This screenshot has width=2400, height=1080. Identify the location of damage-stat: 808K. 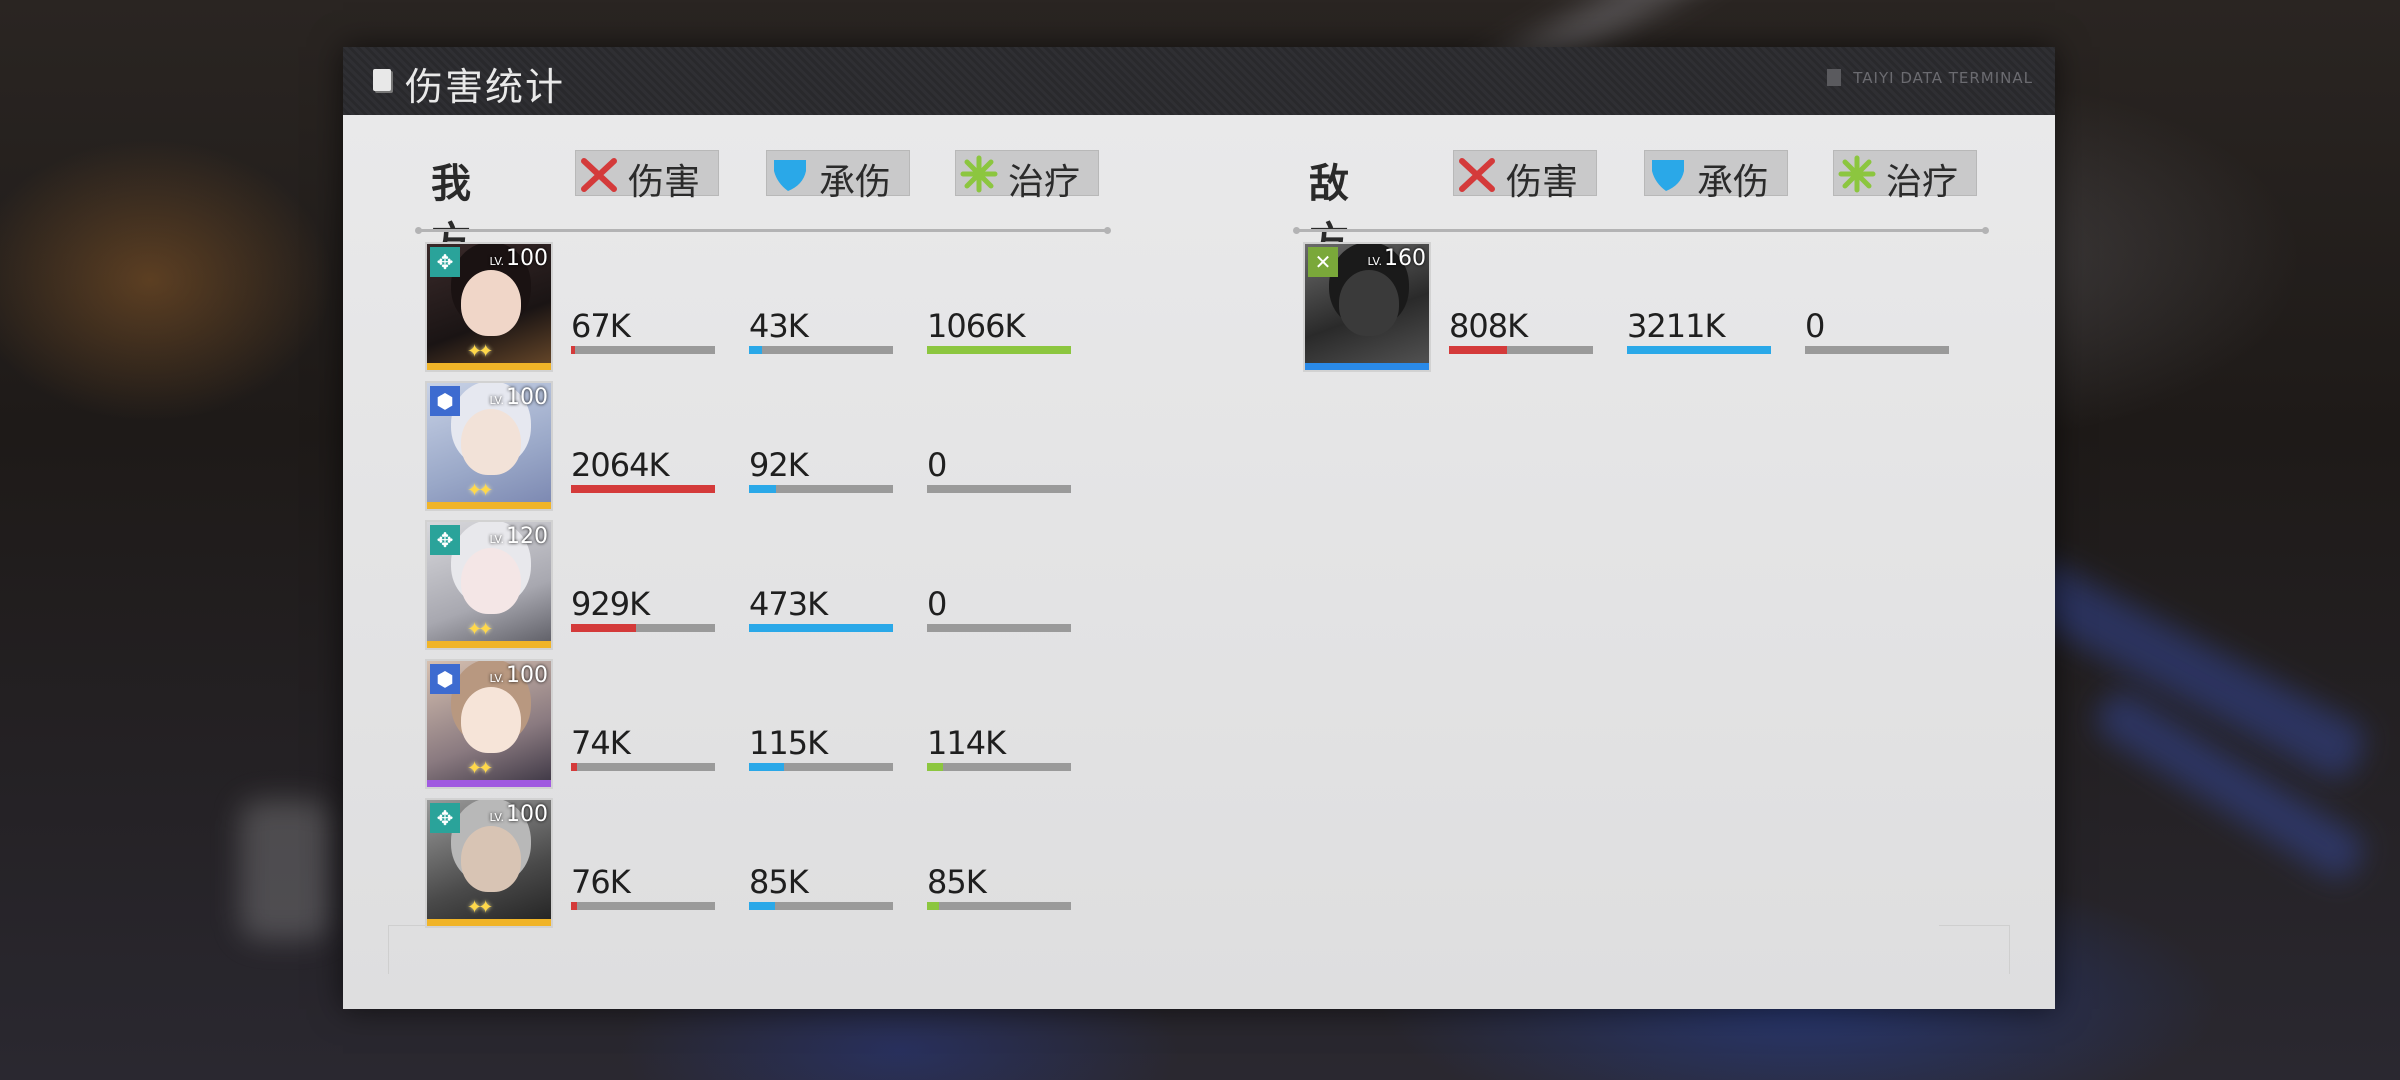
(1521, 331).